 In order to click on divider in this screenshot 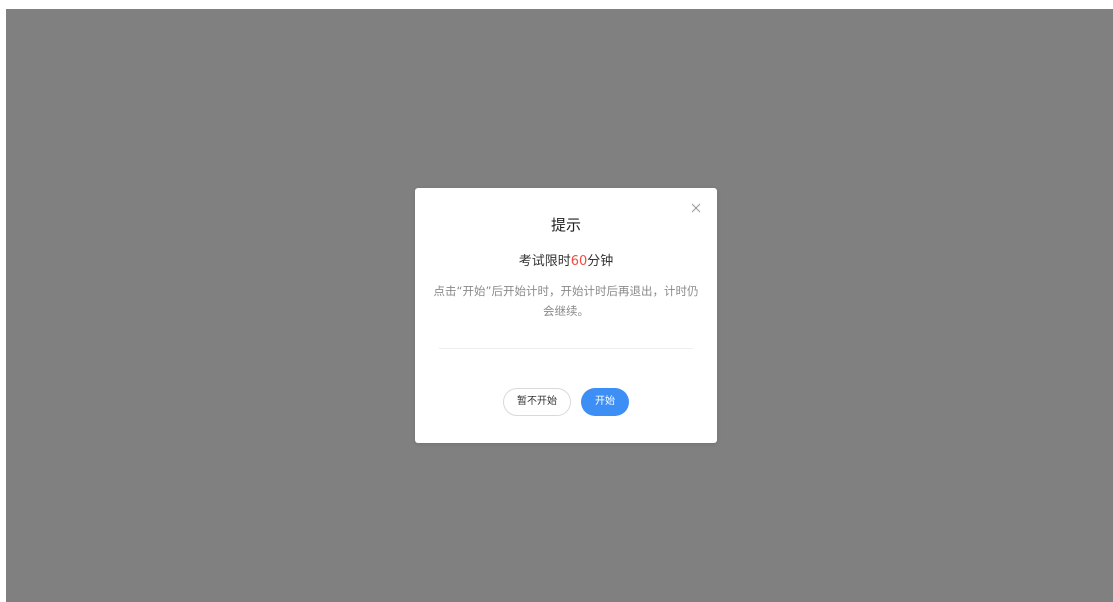, I will do `click(566, 348)`.